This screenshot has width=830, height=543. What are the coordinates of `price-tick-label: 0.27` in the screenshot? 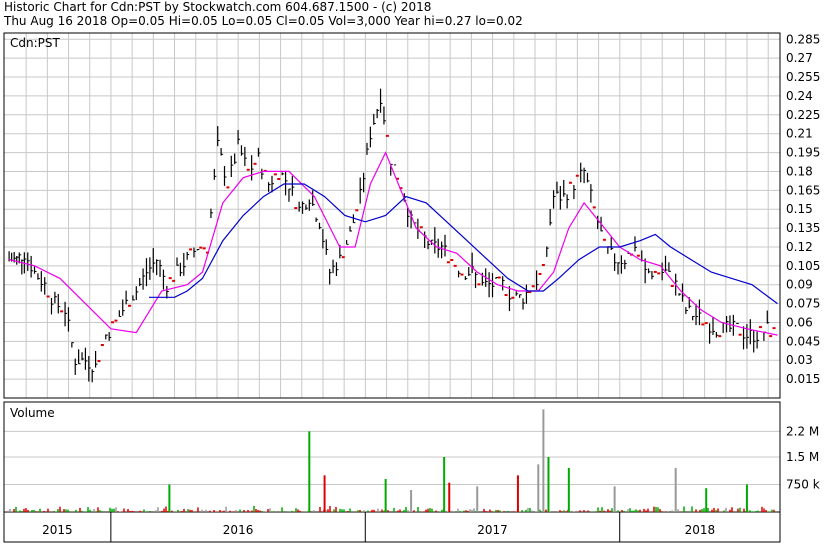 It's located at (799, 58).